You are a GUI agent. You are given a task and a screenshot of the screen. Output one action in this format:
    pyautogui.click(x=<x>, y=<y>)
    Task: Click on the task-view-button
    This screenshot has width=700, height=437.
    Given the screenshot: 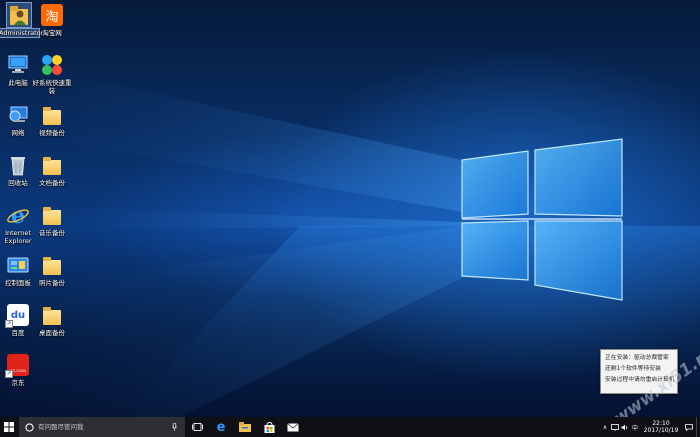 What is the action you would take?
    pyautogui.click(x=197, y=427)
    